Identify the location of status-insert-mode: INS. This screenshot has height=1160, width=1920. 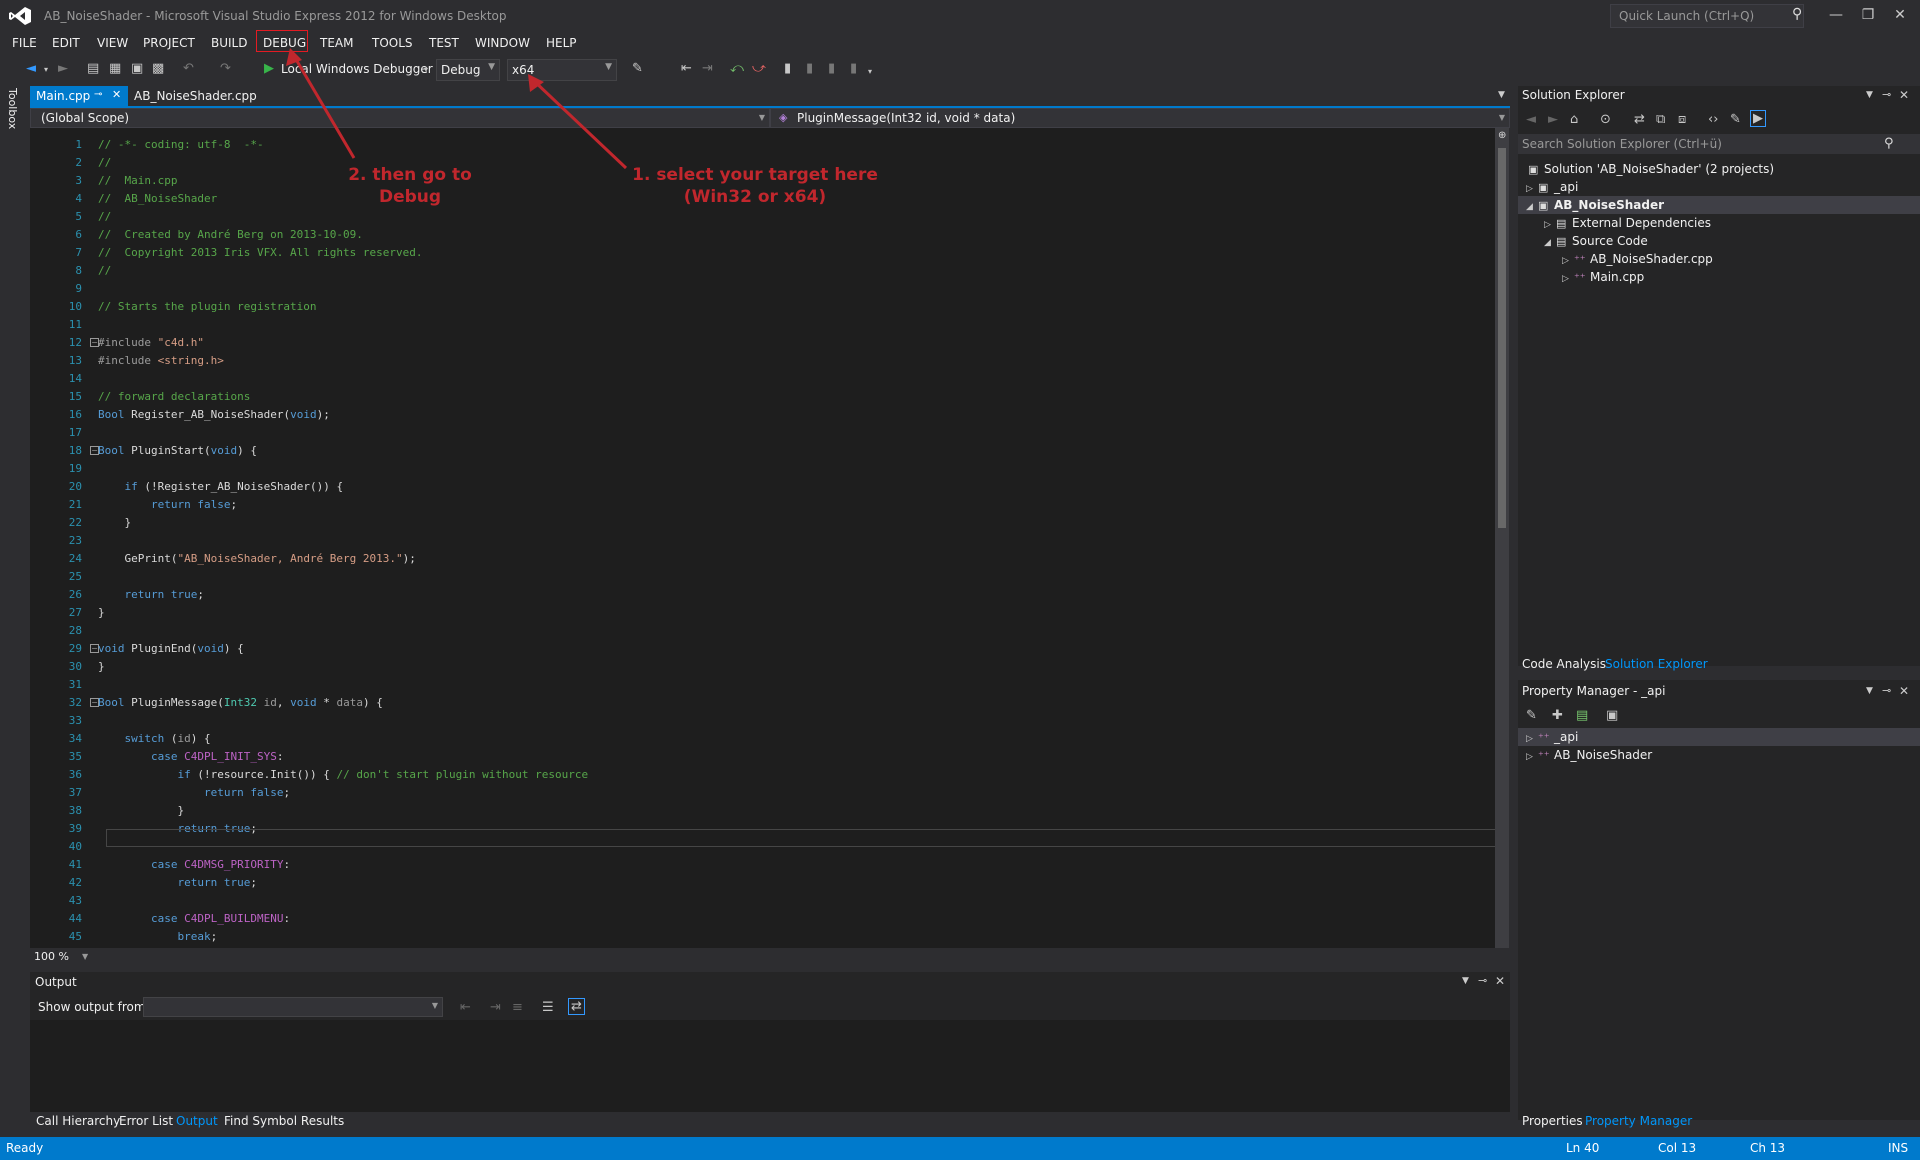
(1898, 1148).